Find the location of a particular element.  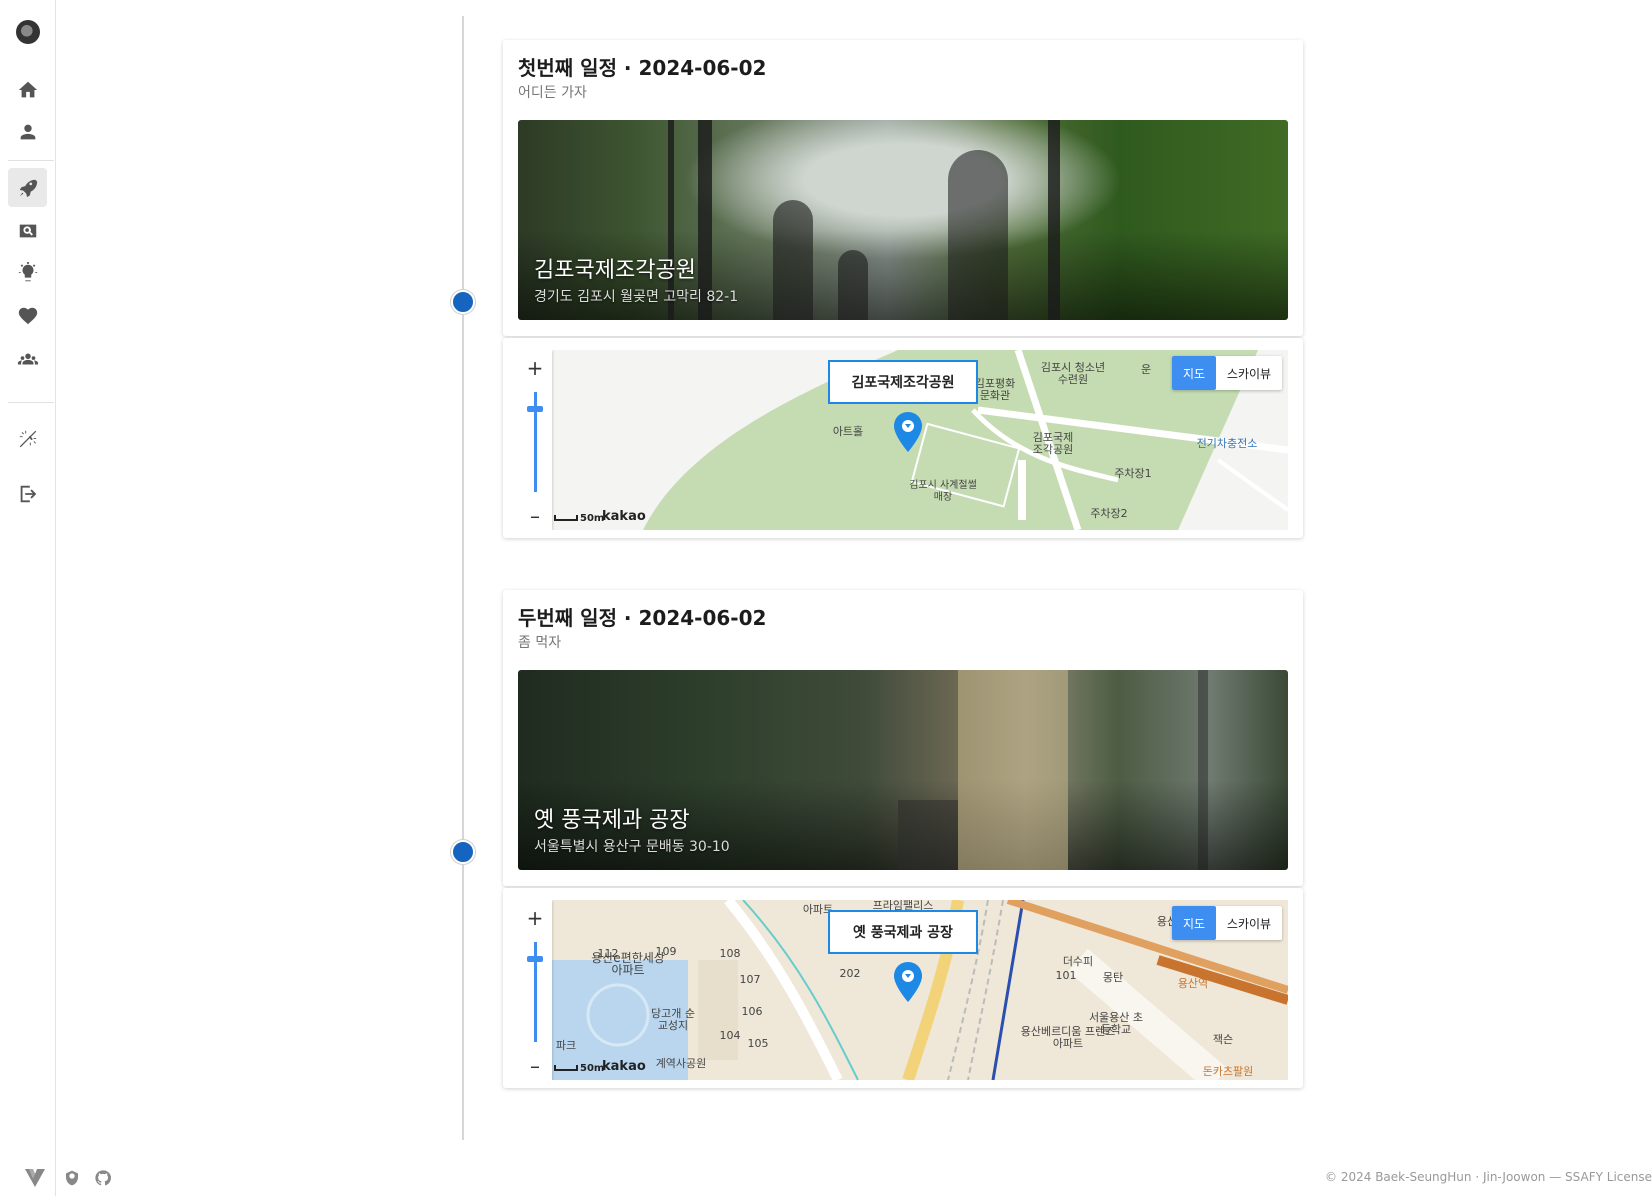

rocket-icon is located at coordinates (28, 188).